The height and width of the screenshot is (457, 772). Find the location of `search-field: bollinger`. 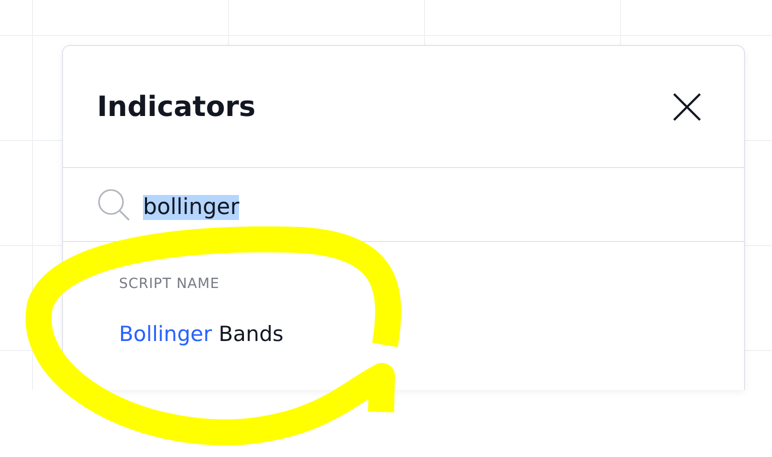

search-field: bollinger is located at coordinates (403, 205).